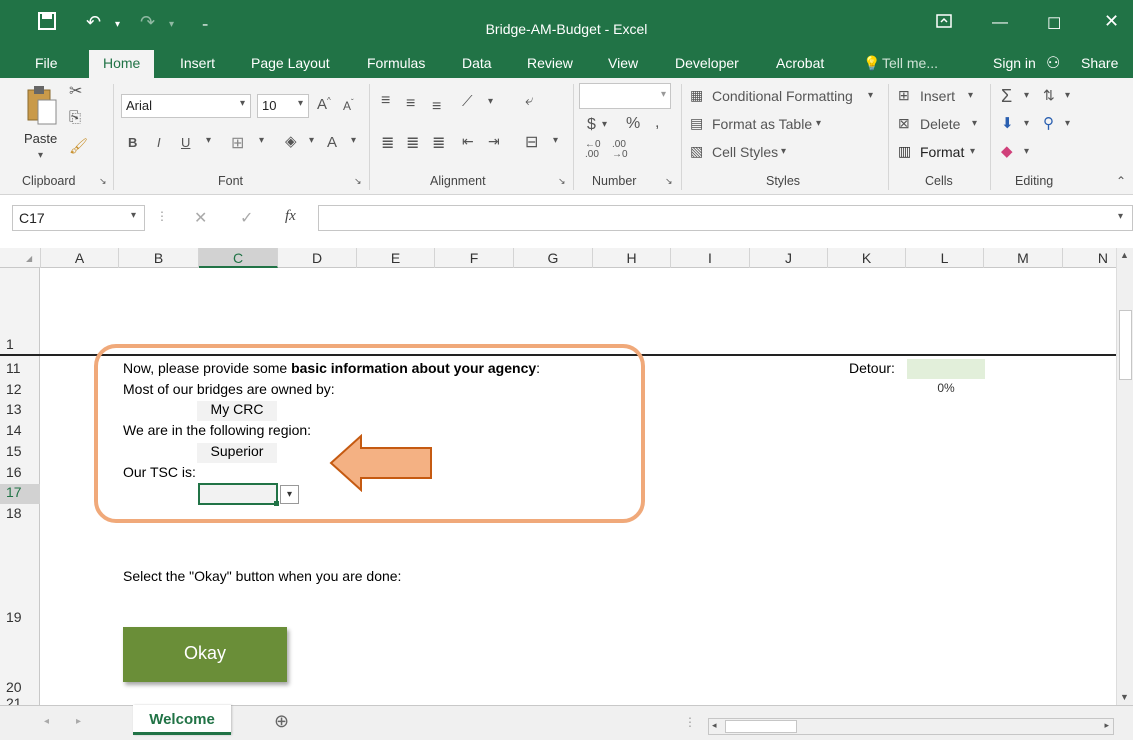 The image size is (1133, 740). Describe the element at coordinates (20, 410) in the screenshot. I see `row-header-13: 13` at that location.